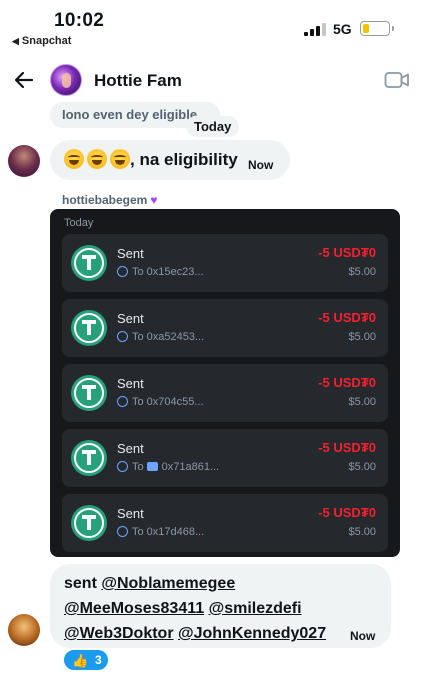 This screenshot has height=680, width=429. Describe the element at coordinates (98, 660) in the screenshot. I see `reaction-count: 3` at that location.